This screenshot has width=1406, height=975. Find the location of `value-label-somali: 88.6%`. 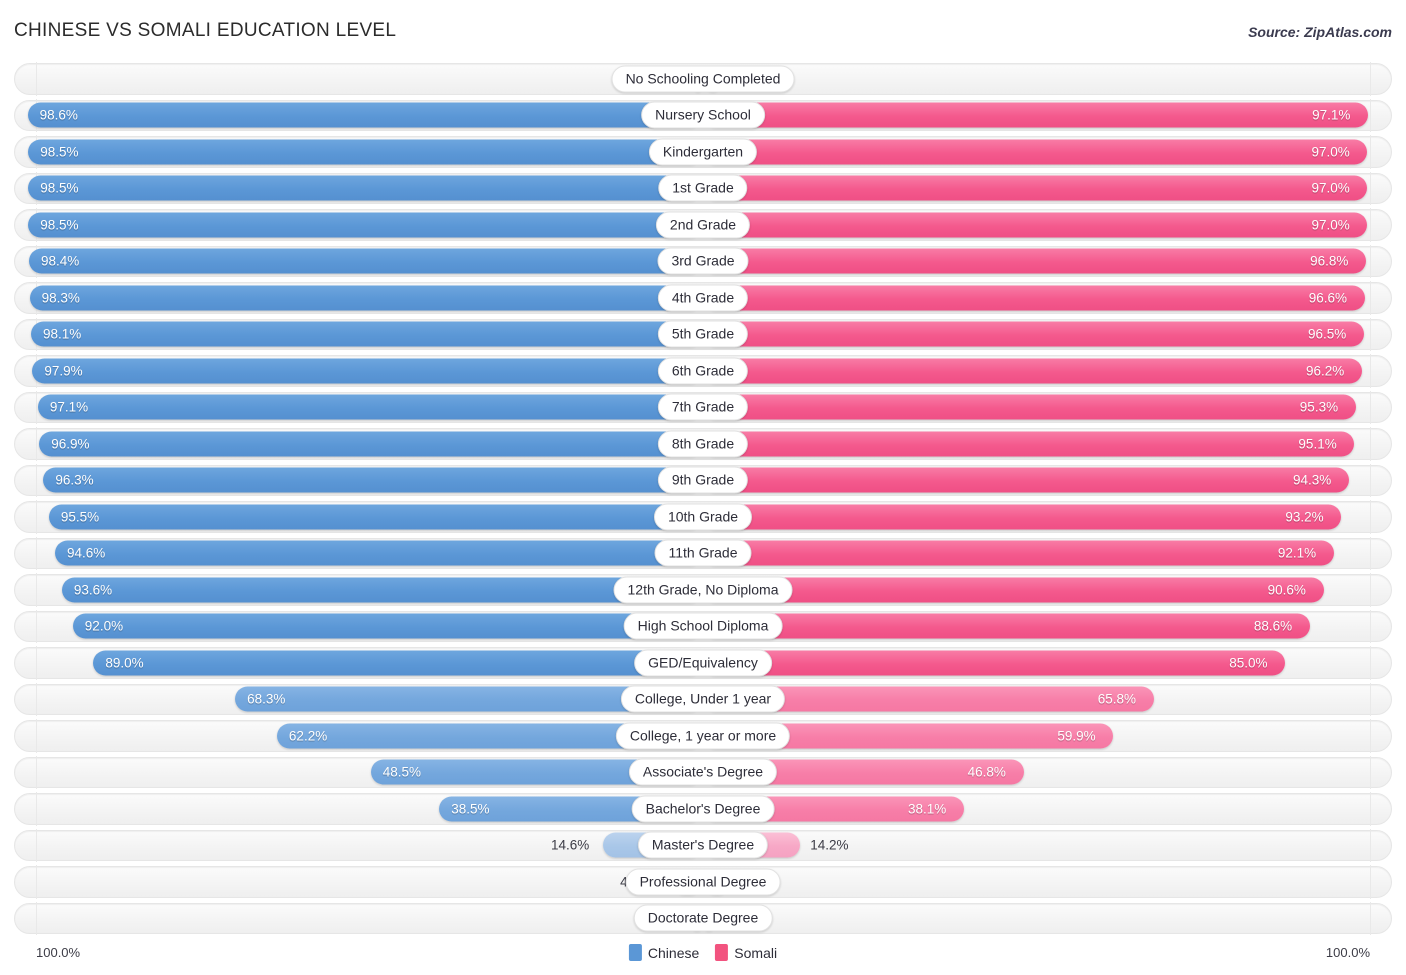

value-label-somali: 88.6% is located at coordinates (1273, 626).